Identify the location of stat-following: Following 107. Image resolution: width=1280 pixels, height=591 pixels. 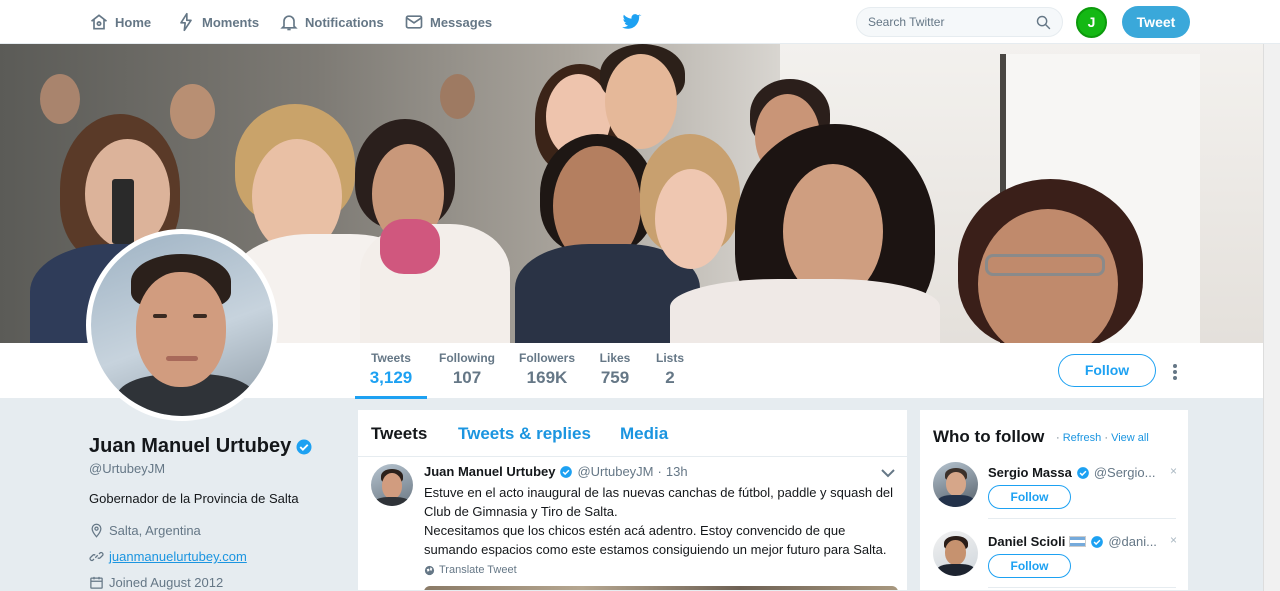
(467, 369).